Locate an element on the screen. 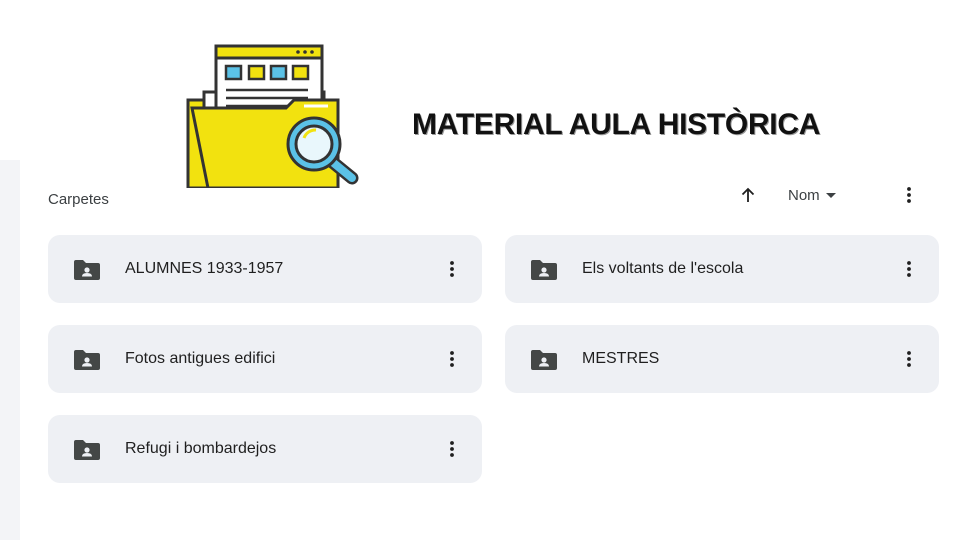 The height and width of the screenshot is (540, 960). folder-card: Fotos antigues edifici is located at coordinates (265, 359).